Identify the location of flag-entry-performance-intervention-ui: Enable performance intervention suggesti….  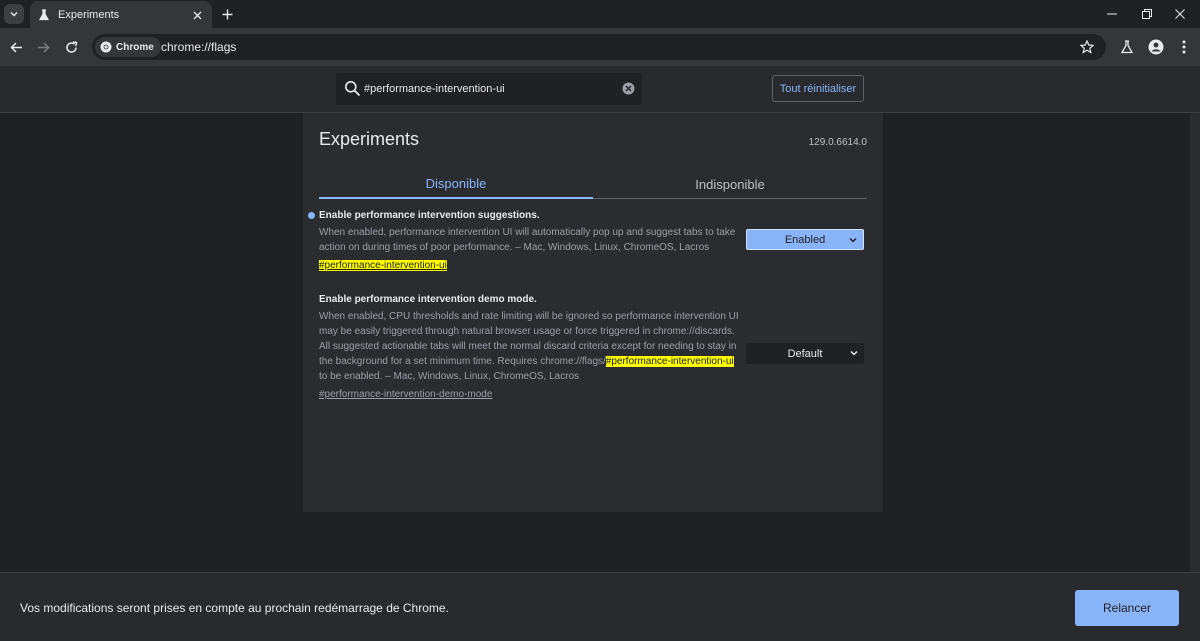
(587, 241).